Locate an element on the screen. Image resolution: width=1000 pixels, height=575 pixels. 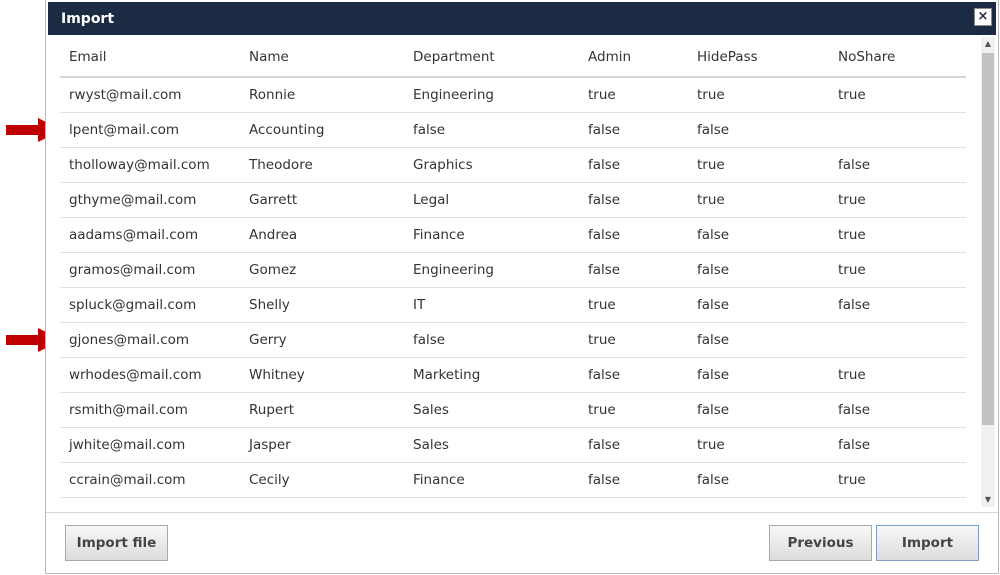
table-row: gthyme@mail.com Garrett Legal false true true is located at coordinates (513, 200).